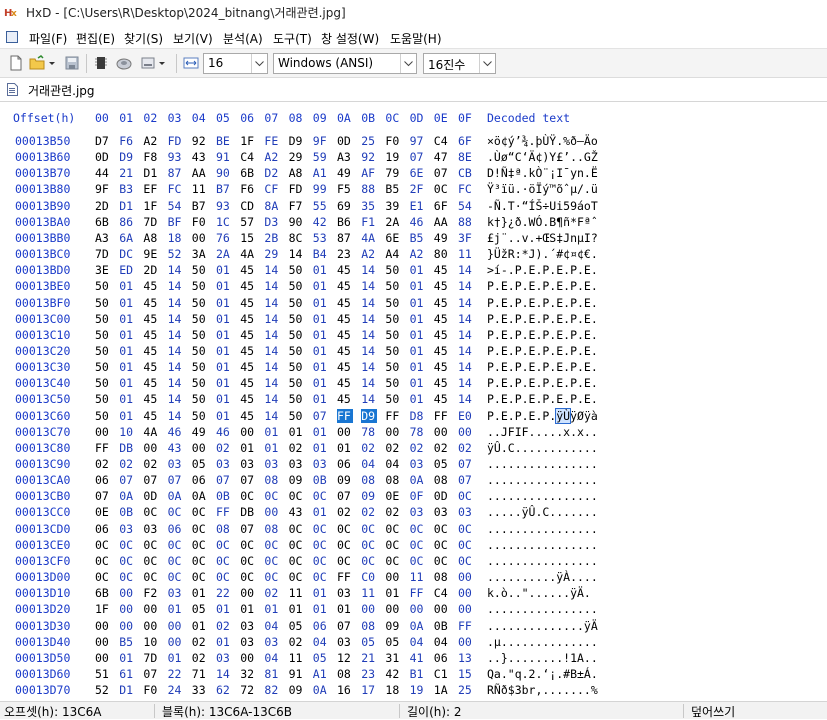  Describe the element at coordinates (321, 254) in the screenshot. I see `hex-byte: B4` at that location.